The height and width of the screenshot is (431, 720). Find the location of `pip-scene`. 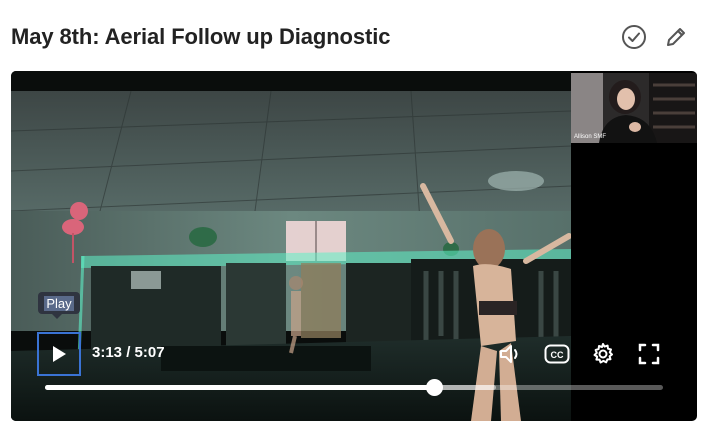

pip-scene is located at coordinates (634, 108).